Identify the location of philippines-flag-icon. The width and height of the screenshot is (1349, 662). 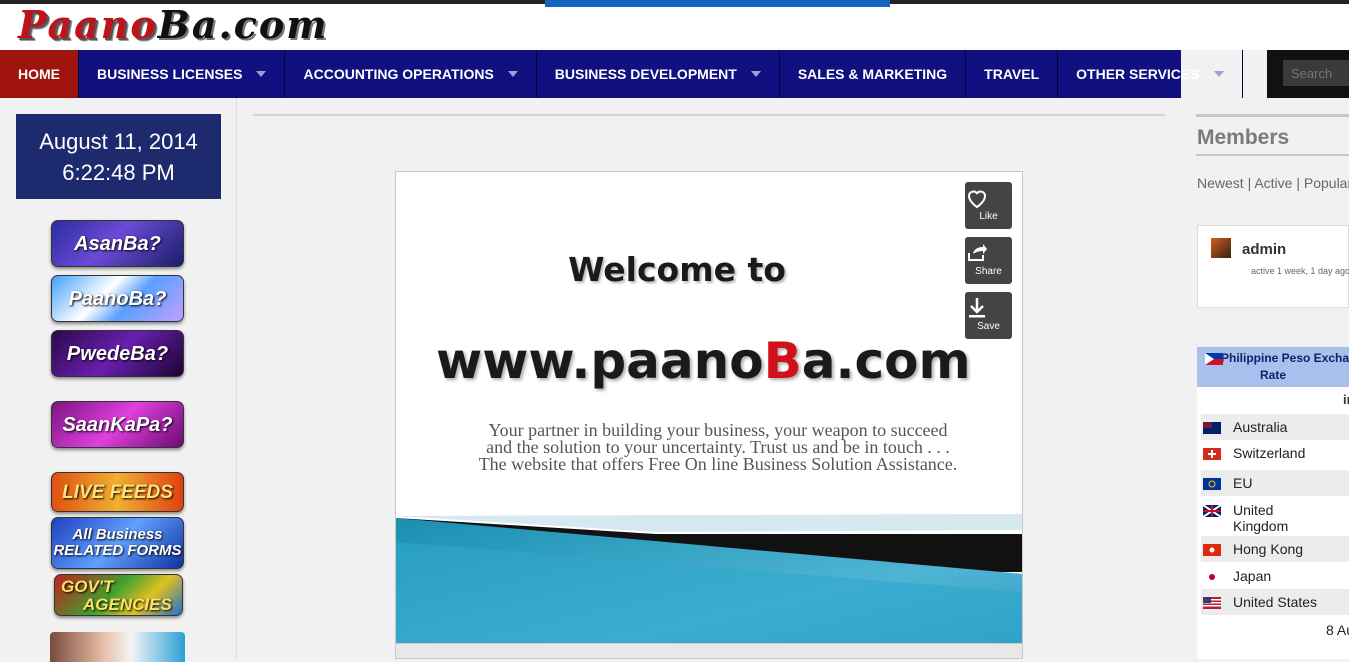
(1214, 359).